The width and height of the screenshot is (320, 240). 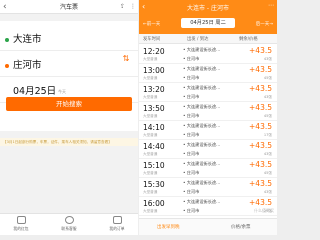 I want to click on to-dot-icon, so click(x=7, y=66).